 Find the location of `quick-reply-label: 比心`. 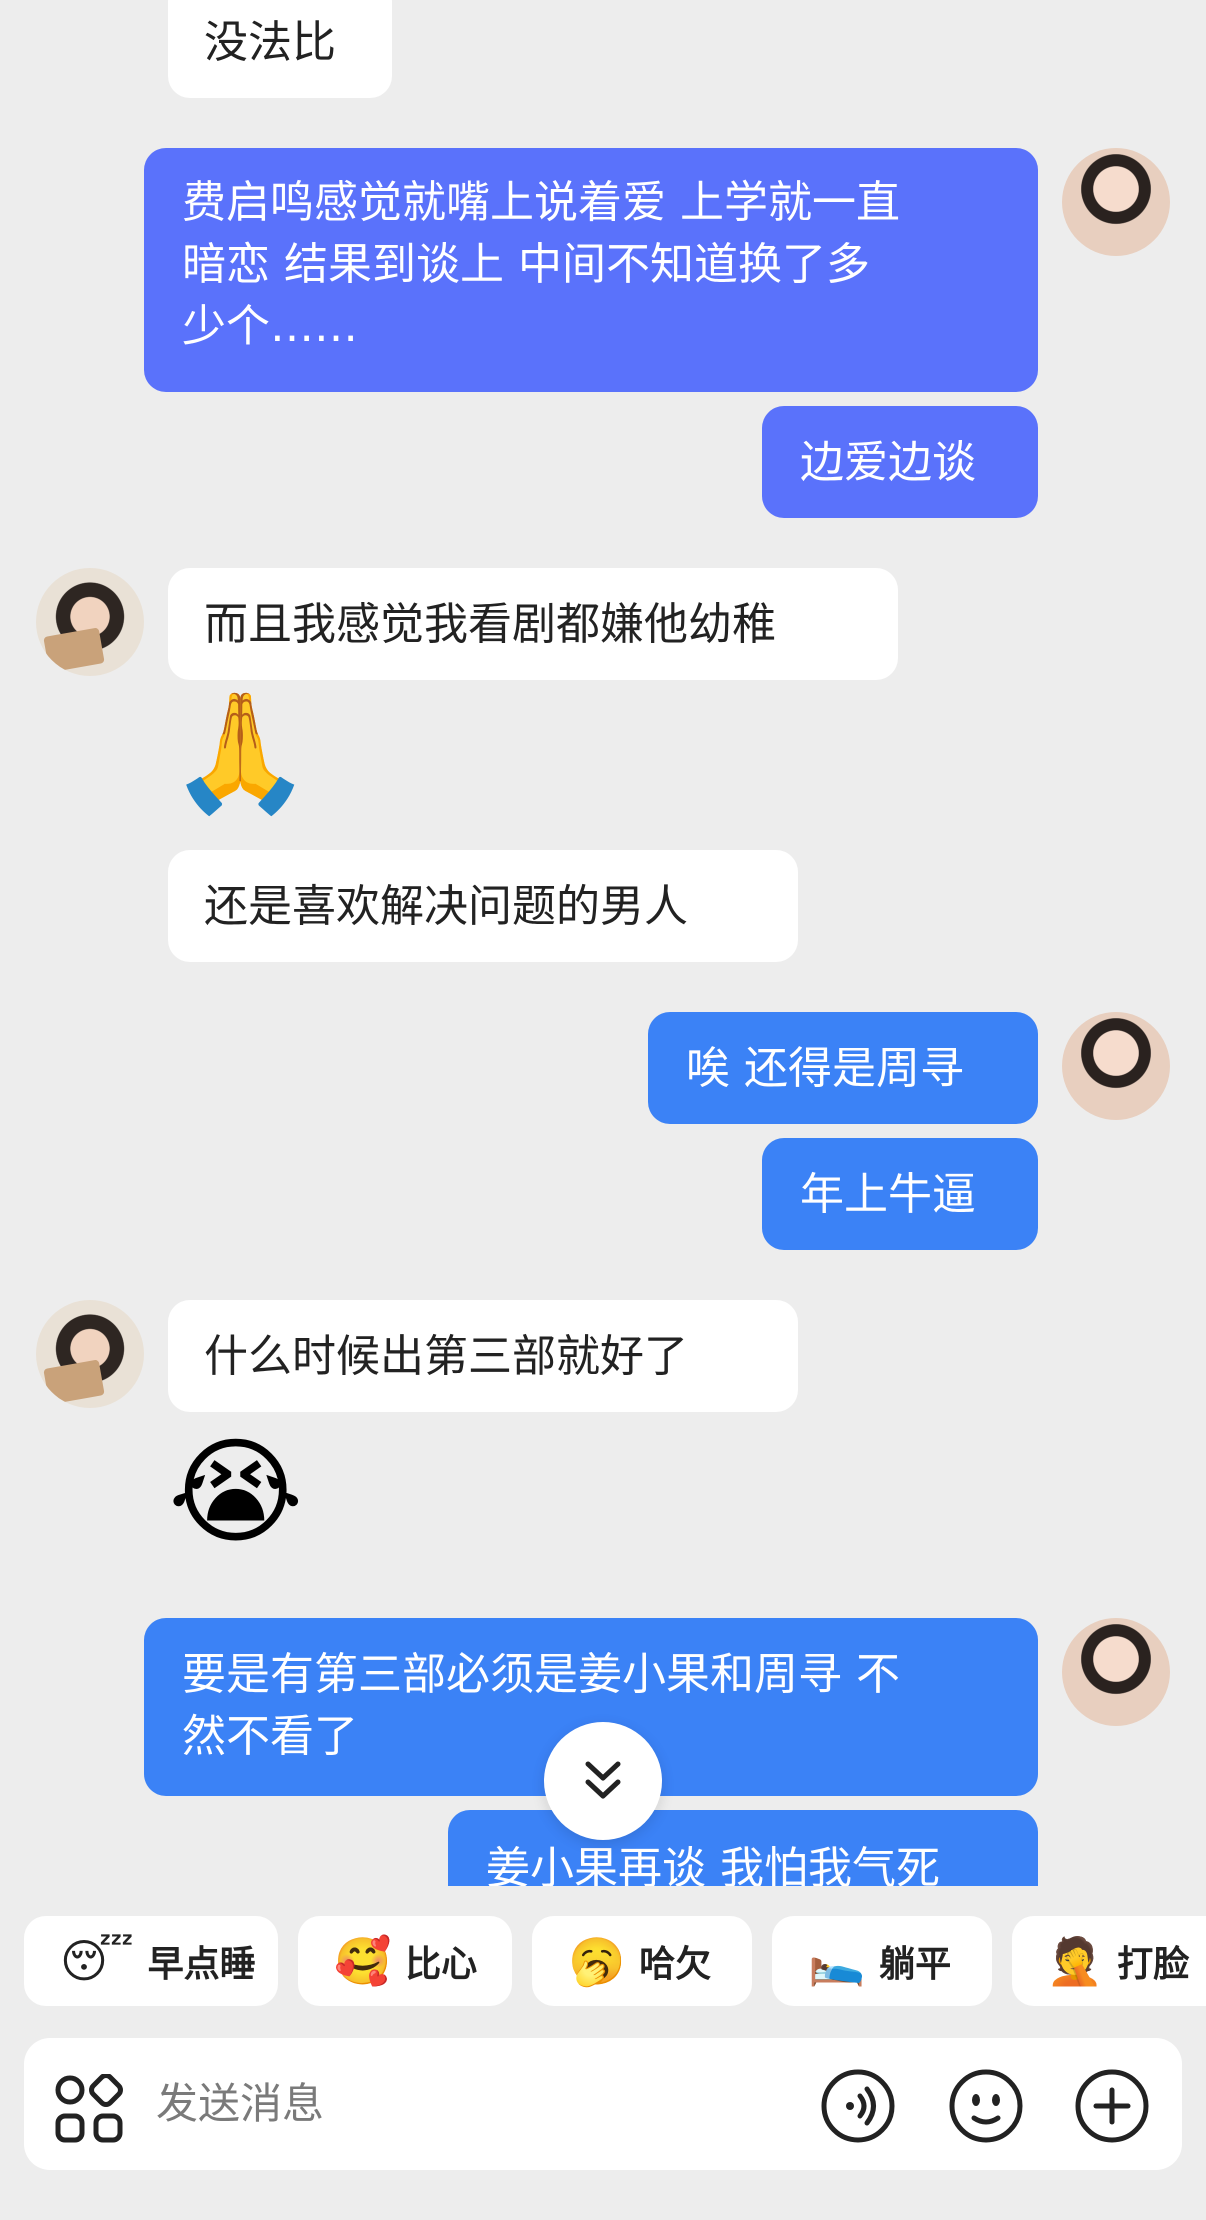

quick-reply-label: 比心 is located at coordinates (441, 1964).